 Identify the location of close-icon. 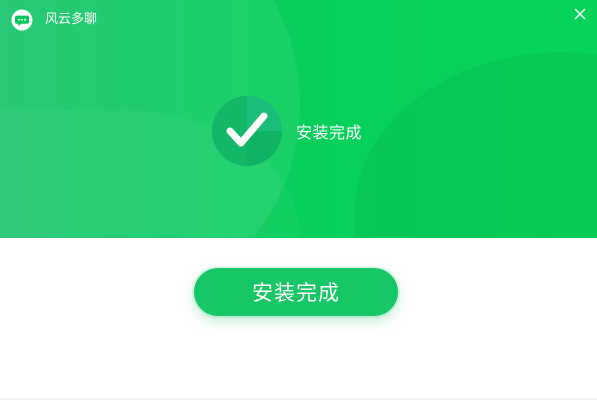
(580, 14).